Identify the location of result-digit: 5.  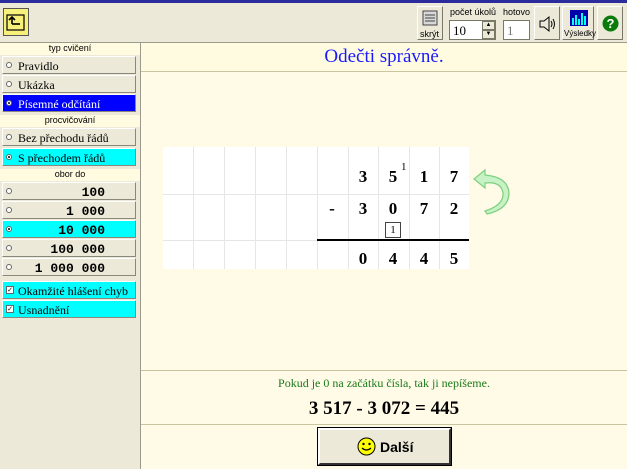
(454, 258).